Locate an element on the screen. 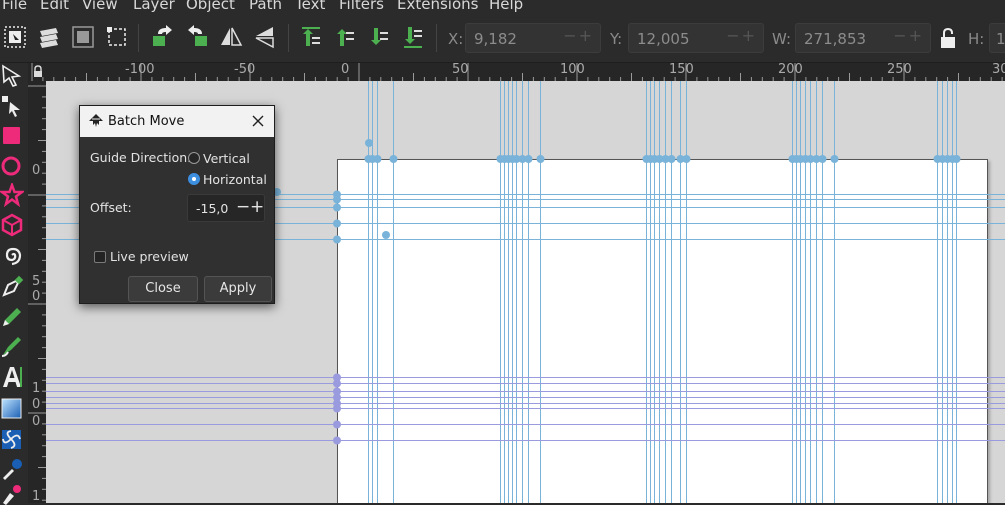 The image size is (1005, 505). horizontal-option-label: Horizontal is located at coordinates (235, 179).